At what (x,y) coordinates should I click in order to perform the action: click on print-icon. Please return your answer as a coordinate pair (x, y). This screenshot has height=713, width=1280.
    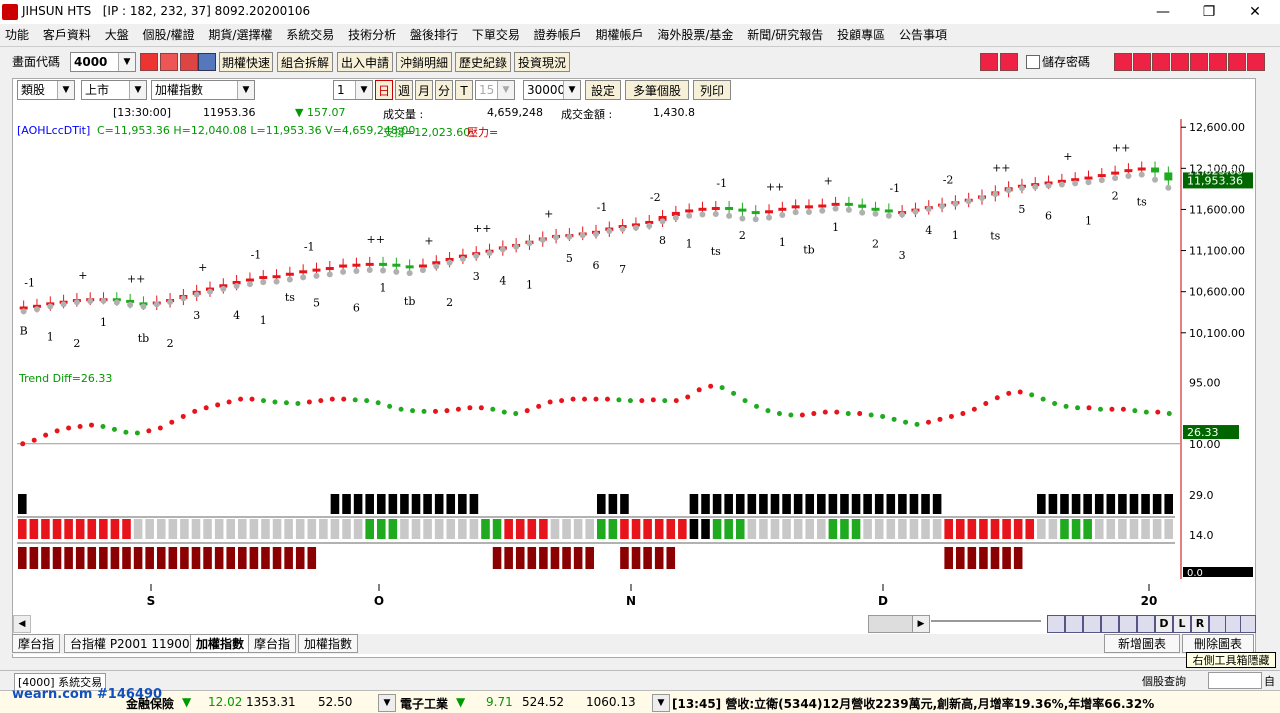
    Looking at the image, I should click on (189, 62).